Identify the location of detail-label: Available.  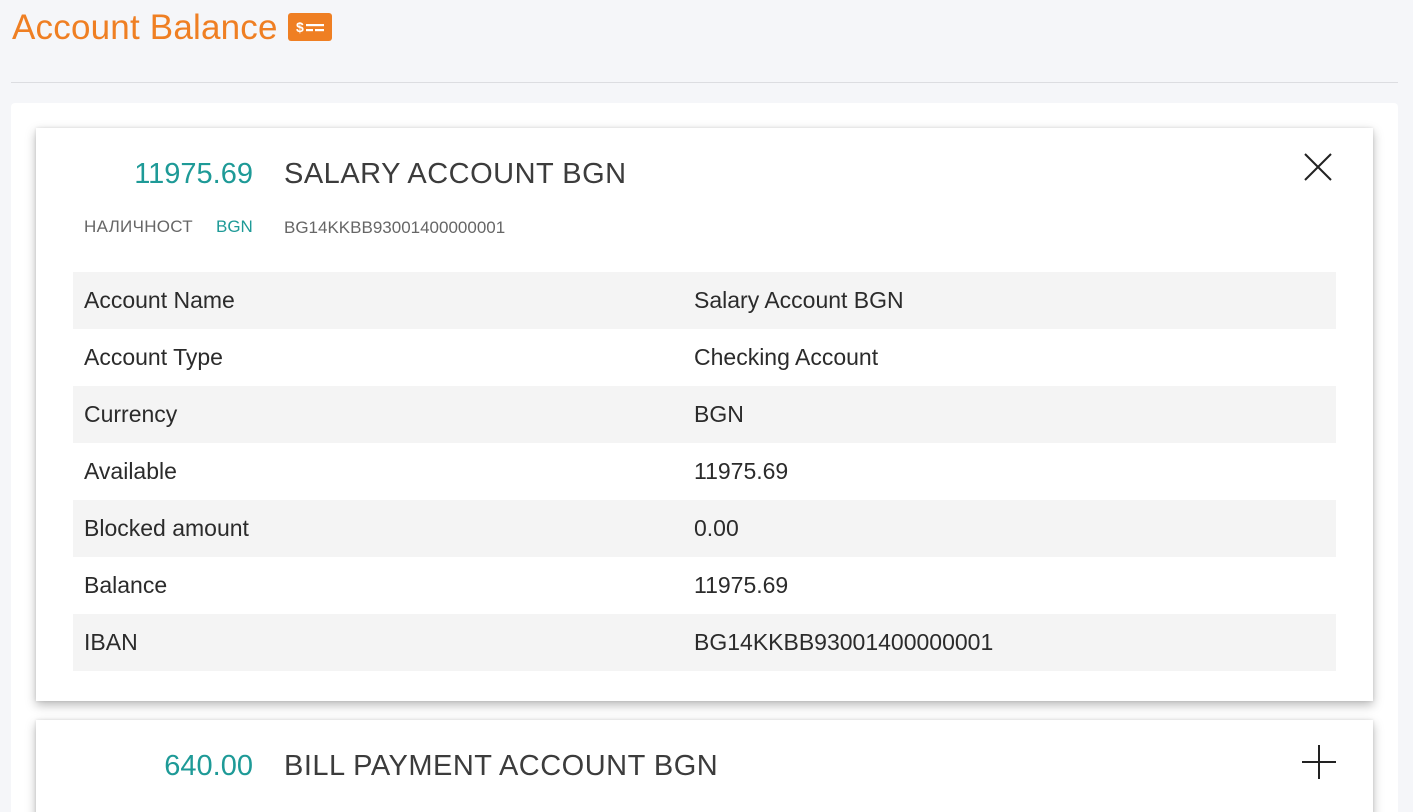
(130, 471).